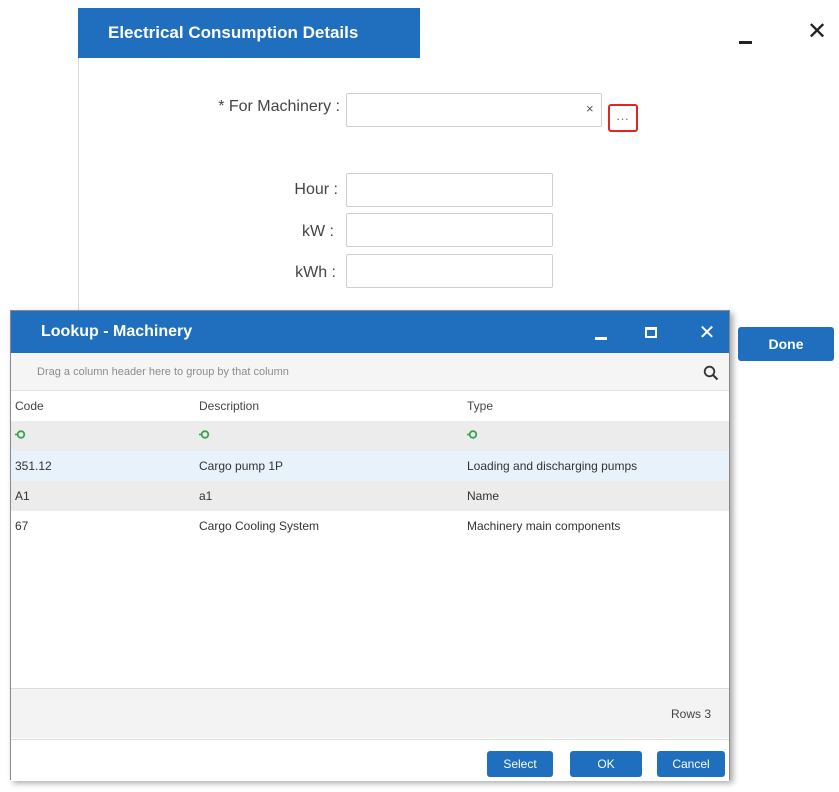  What do you see at coordinates (315, 272) in the screenshot?
I see `kwh-label: kWh :` at bounding box center [315, 272].